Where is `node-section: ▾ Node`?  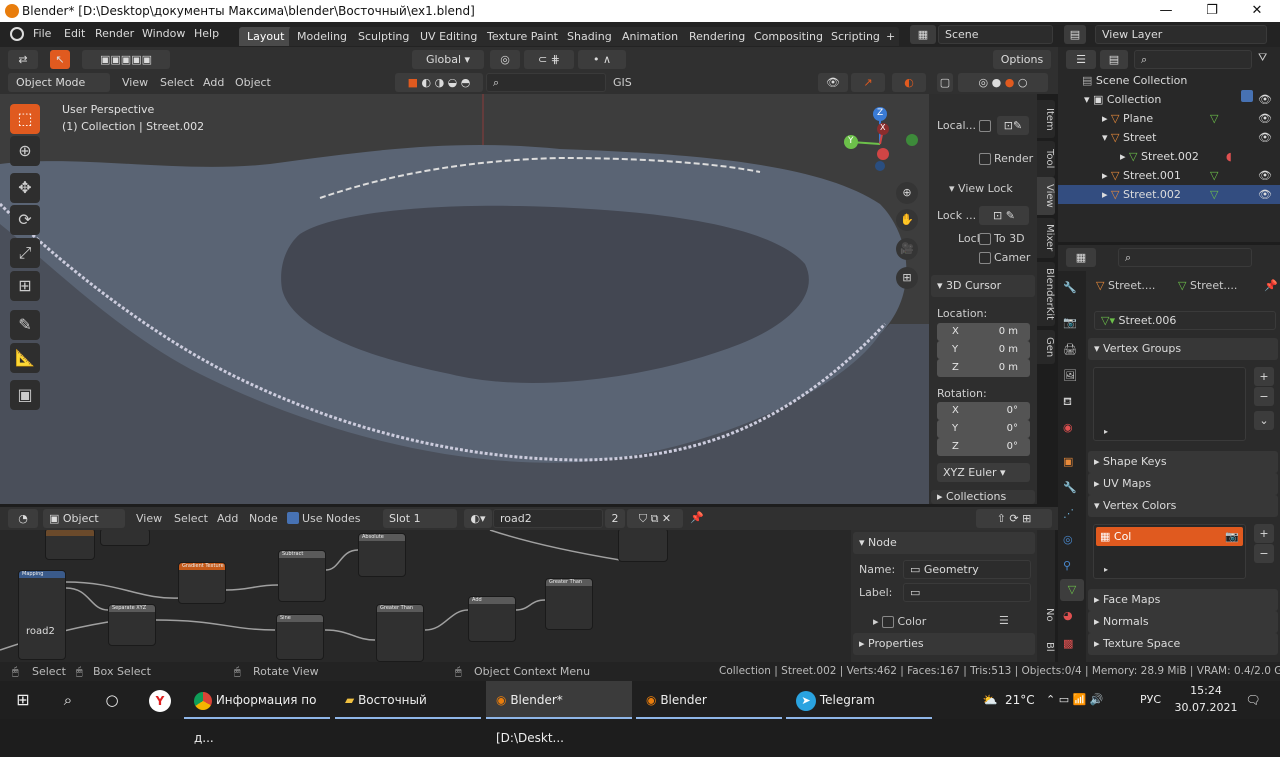
node-section: ▾ Node is located at coordinates (944, 543).